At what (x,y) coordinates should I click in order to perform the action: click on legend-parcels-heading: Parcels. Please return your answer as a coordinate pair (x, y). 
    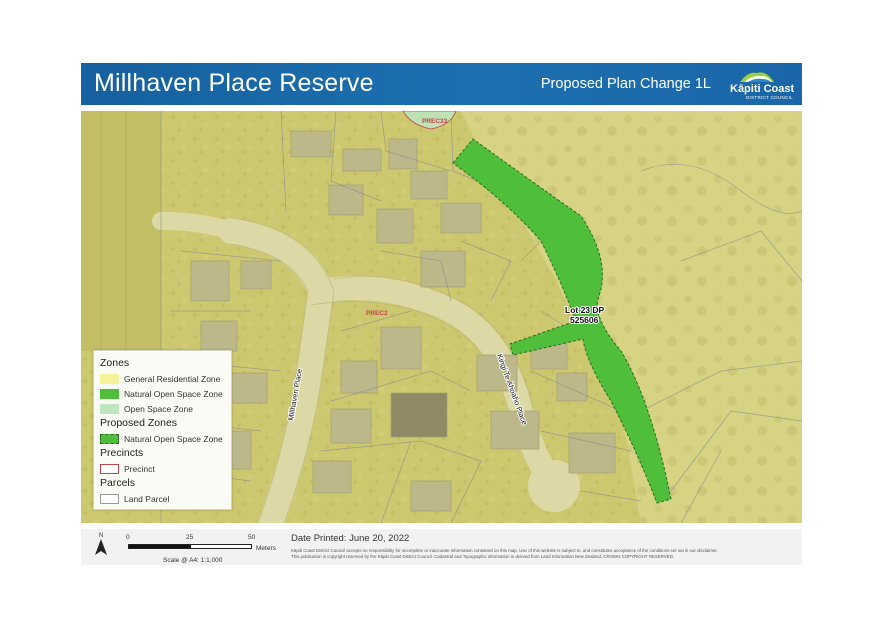
    Looking at the image, I should click on (118, 483).